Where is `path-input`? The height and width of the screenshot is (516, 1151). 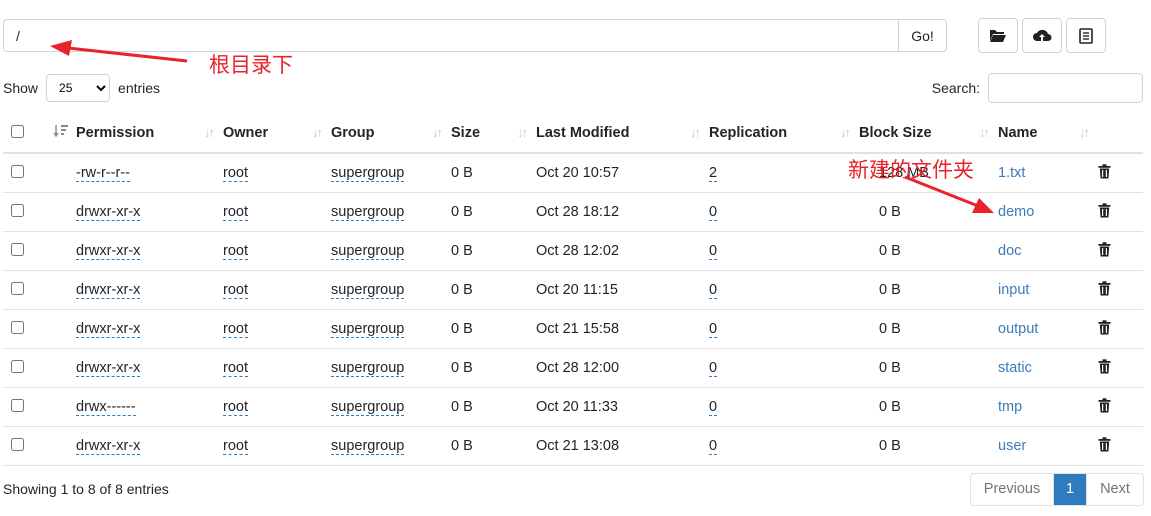 path-input is located at coordinates (450, 35).